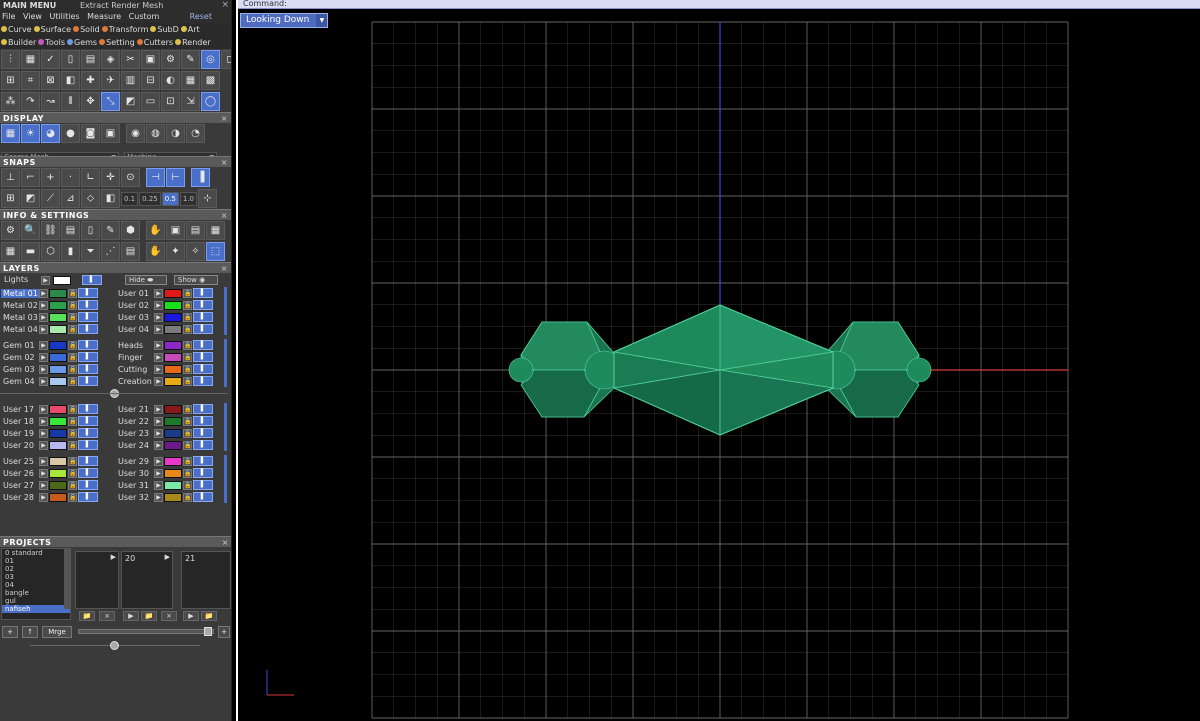 The height and width of the screenshot is (721, 1200). What do you see at coordinates (70, 133) in the screenshot?
I see `render-sphere-icon: ●` at bounding box center [70, 133].